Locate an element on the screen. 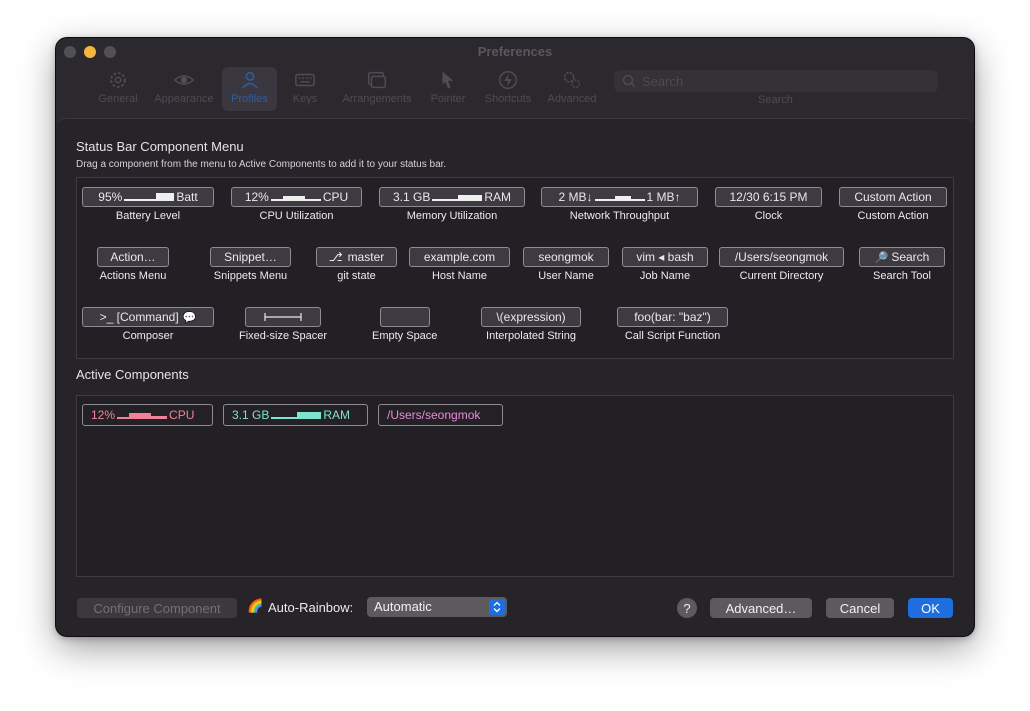  active-cpu-chip: 12% CPU is located at coordinates (147, 415).